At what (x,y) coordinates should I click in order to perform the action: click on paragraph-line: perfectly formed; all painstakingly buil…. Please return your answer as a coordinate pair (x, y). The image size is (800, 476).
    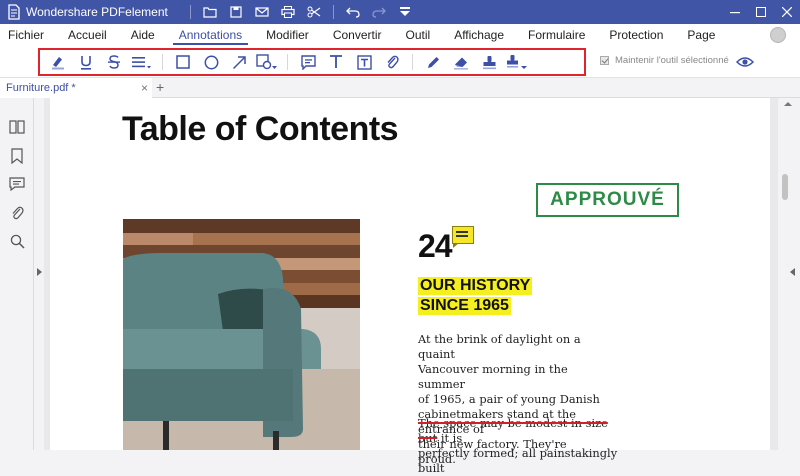
    Looking at the image, I should click on (518, 460).